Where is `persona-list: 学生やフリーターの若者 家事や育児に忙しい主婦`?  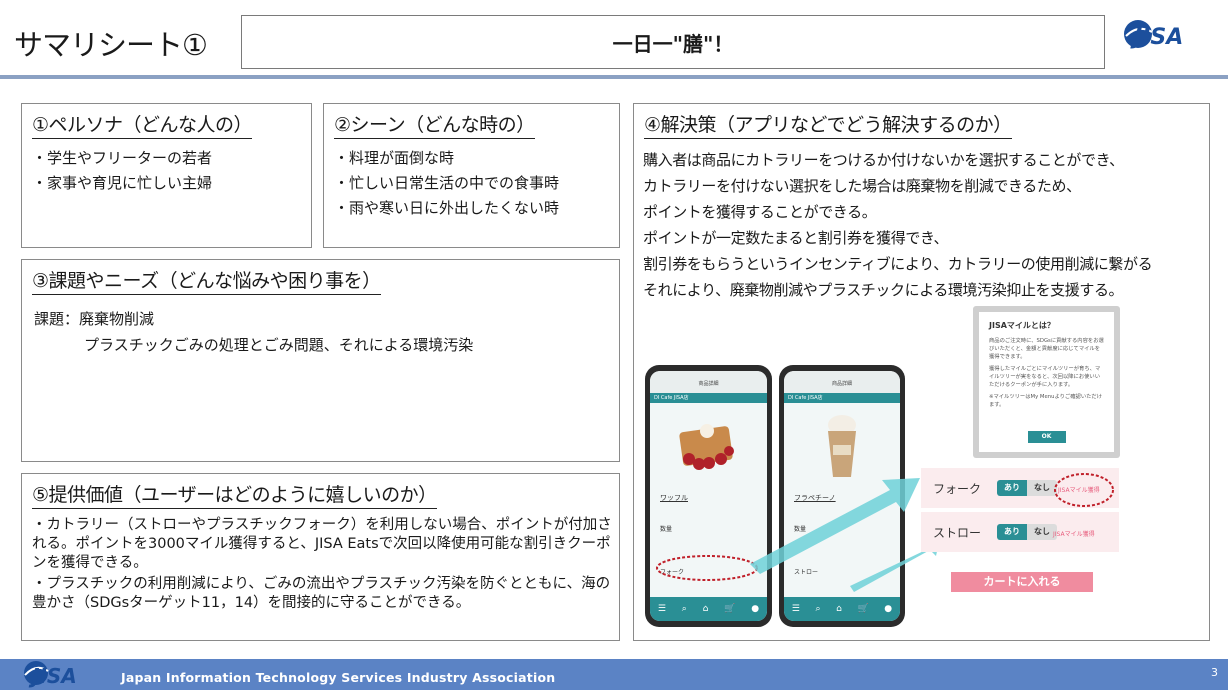 persona-list: 学生やフリーターの若者 家事や育児に忙しい主婦 is located at coordinates (122, 171).